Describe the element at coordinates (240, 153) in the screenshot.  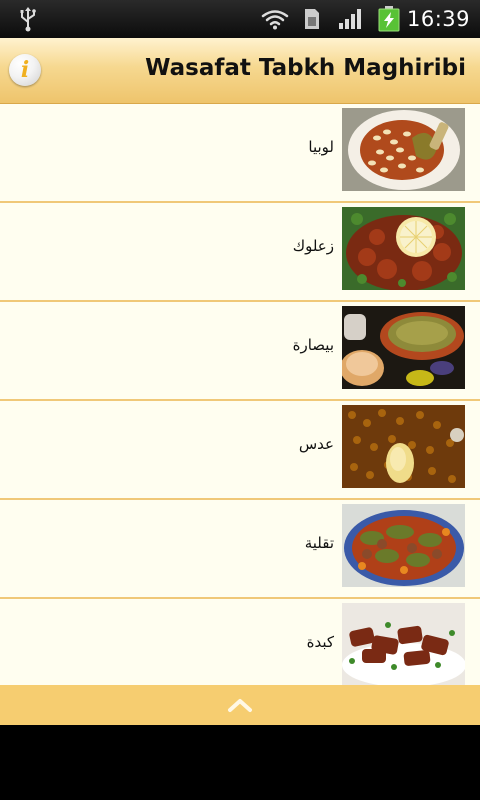
I see `list-item-lubia: لوبيا` at that location.